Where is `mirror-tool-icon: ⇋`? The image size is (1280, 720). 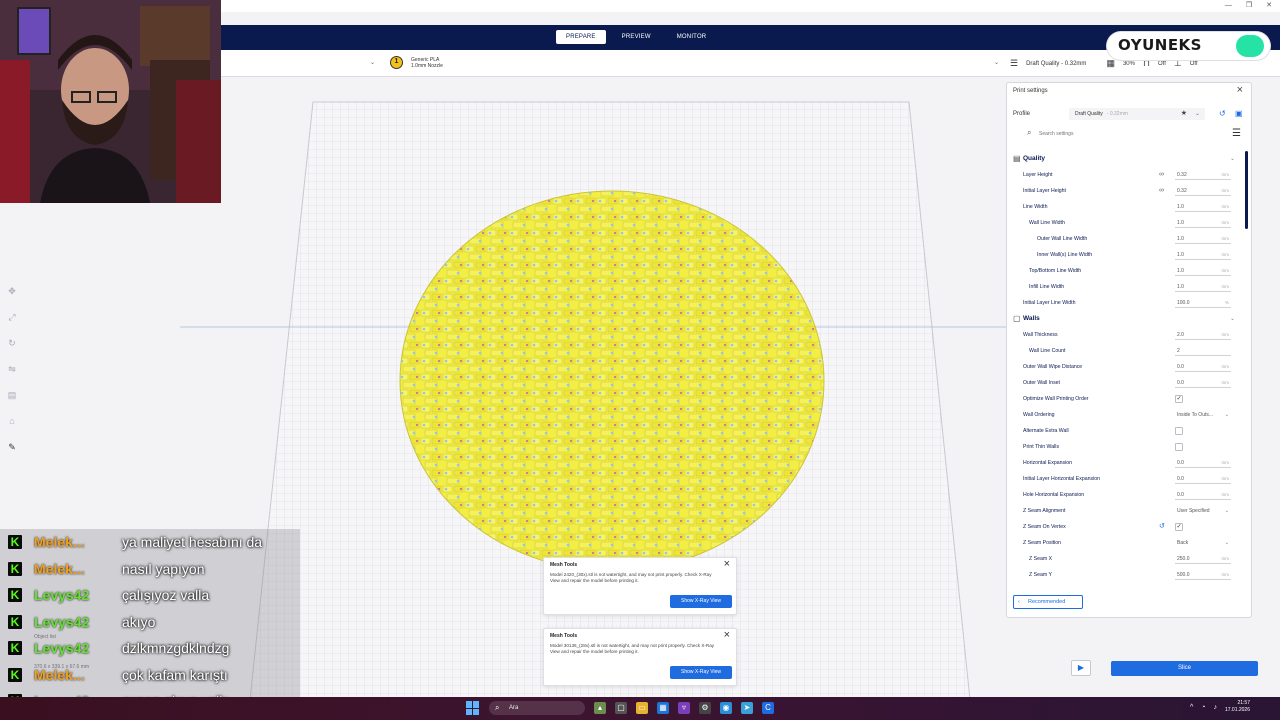
mirror-tool-icon: ⇋ is located at coordinates (12, 369).